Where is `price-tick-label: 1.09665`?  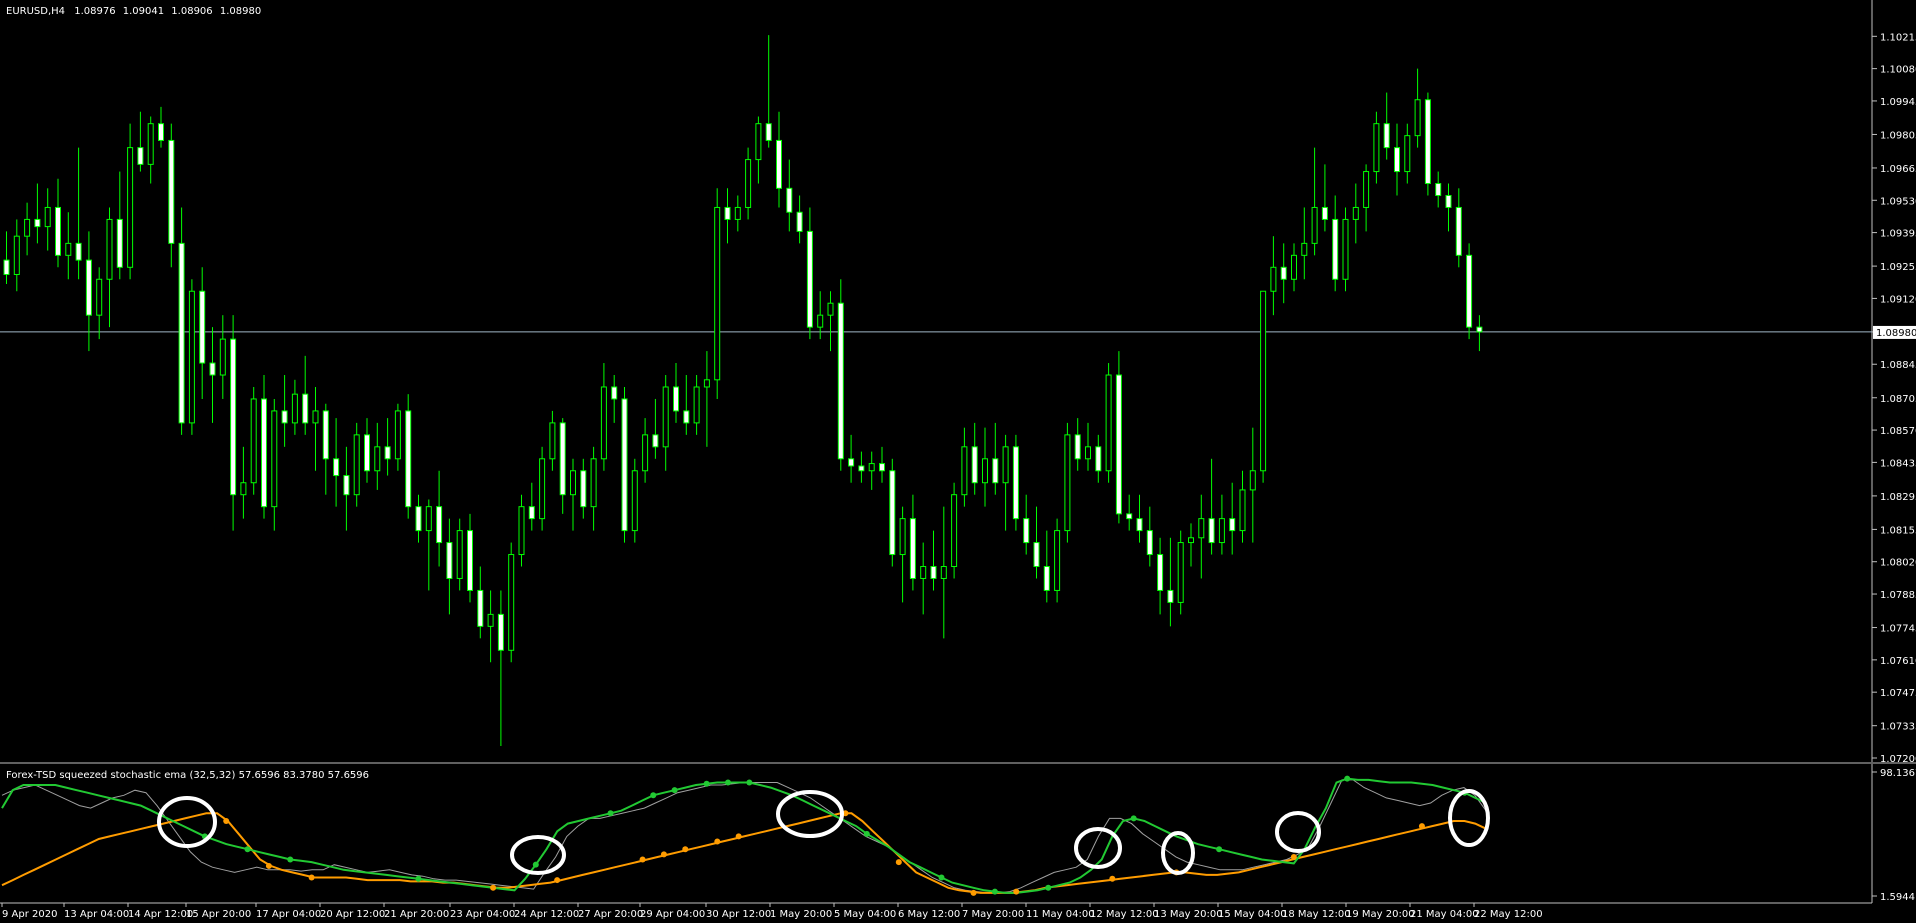 price-tick-label: 1.09665 is located at coordinates (1898, 169).